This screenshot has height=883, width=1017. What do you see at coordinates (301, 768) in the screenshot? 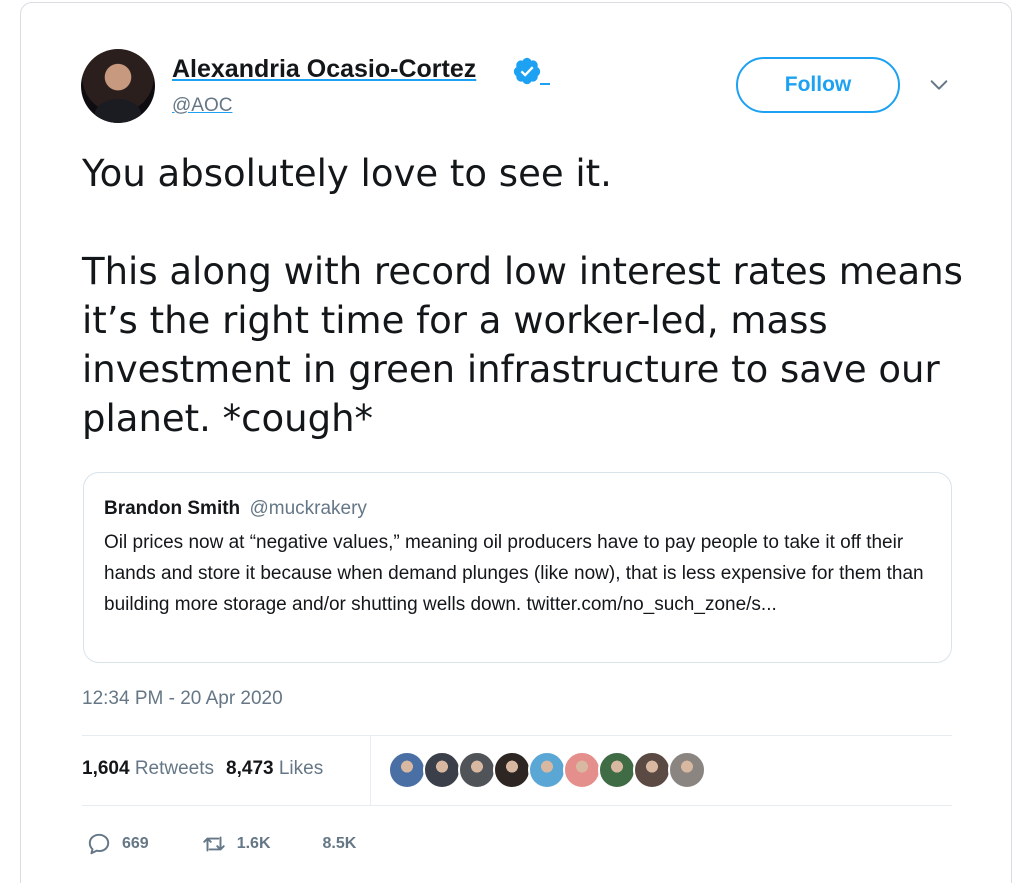
I see `likes-label: Likes` at bounding box center [301, 768].